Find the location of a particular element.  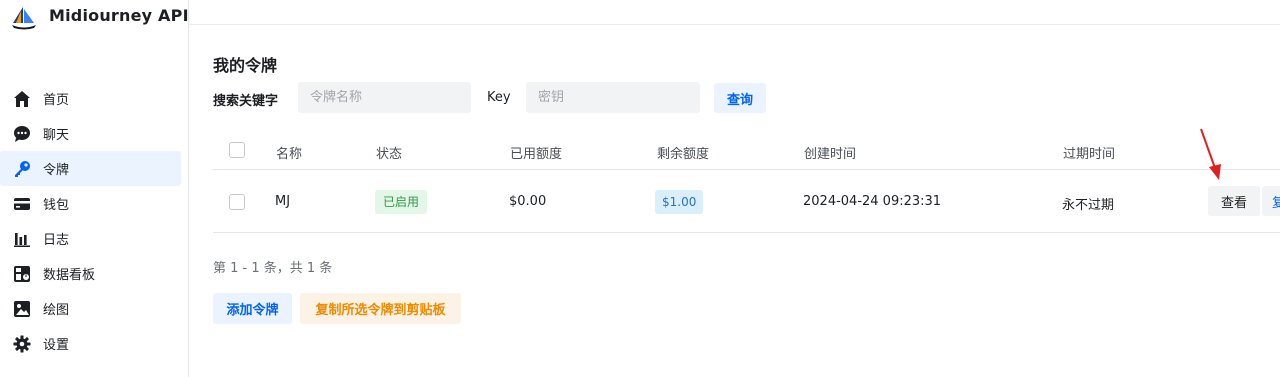

sidebar-item-home: 首页 is located at coordinates (90, 98).